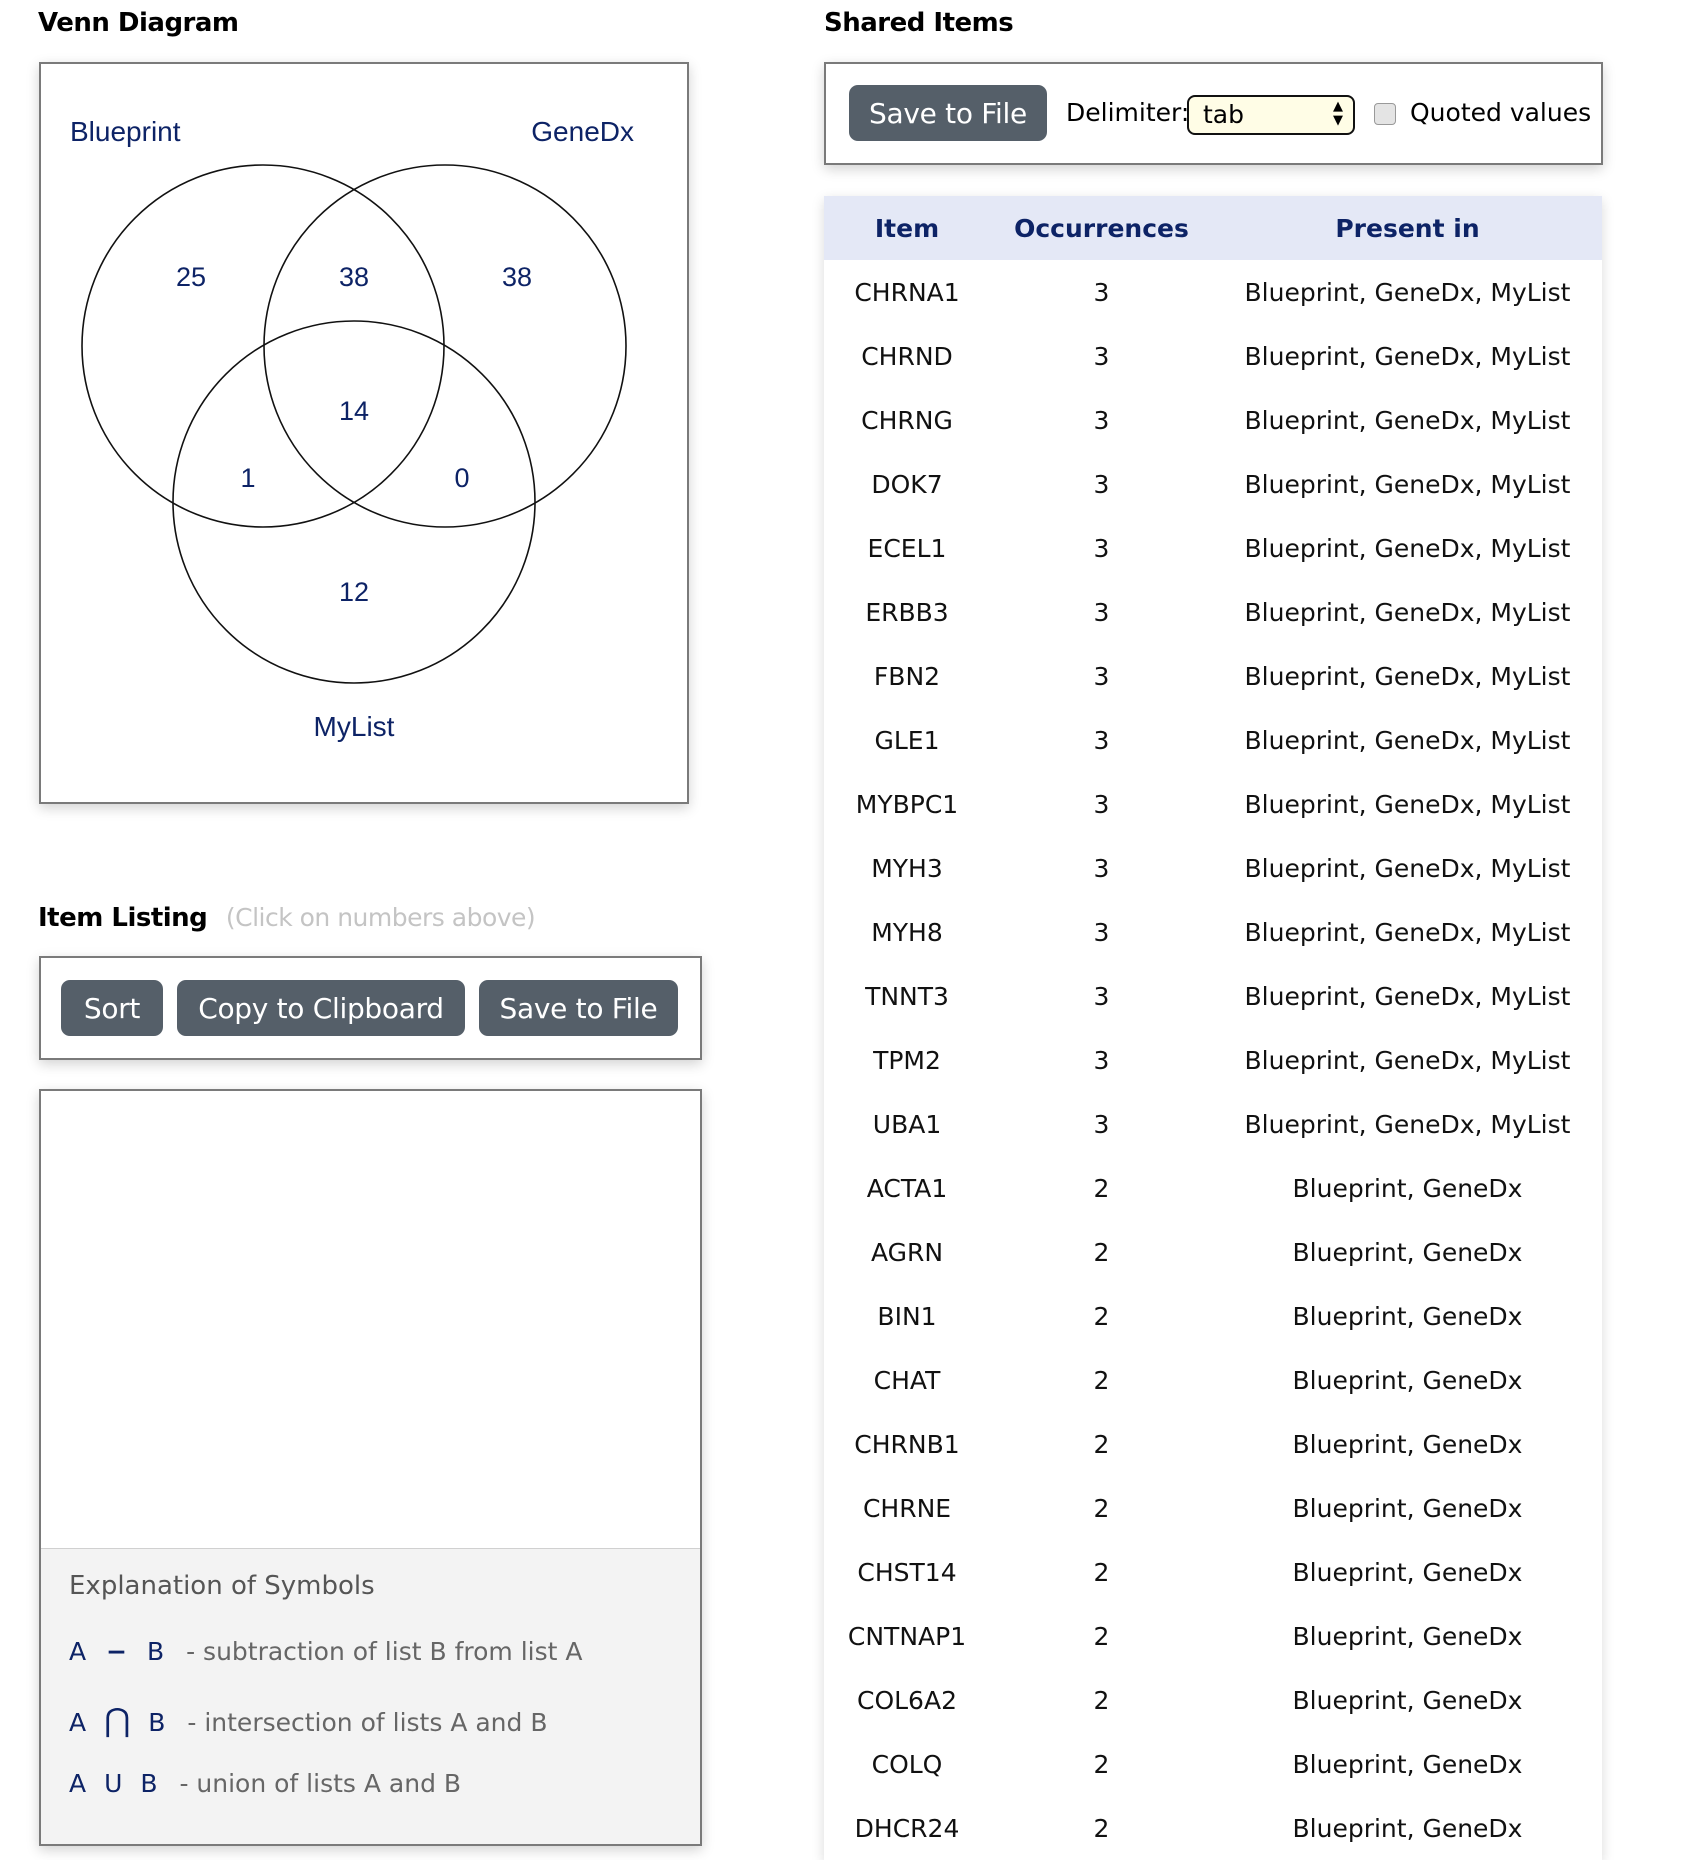 The width and height of the screenshot is (1682, 1860). Describe the element at coordinates (1407, 228) in the screenshot. I see `column-header-present-in: Present in` at that location.